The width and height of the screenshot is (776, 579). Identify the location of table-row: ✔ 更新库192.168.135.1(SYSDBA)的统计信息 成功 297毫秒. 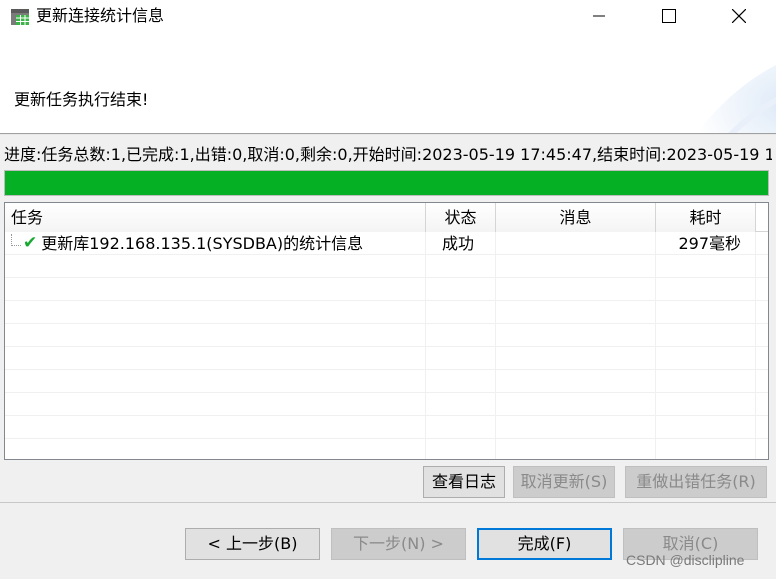
(386, 243).